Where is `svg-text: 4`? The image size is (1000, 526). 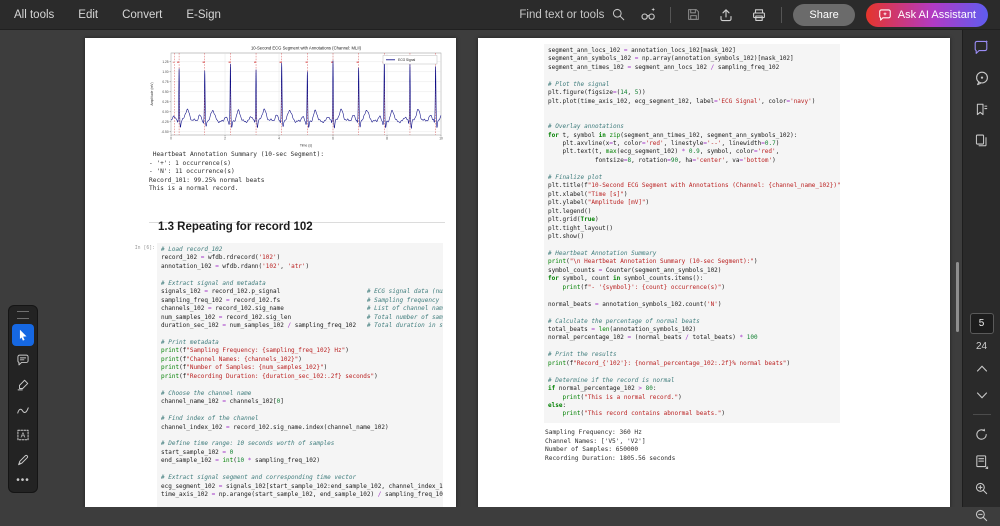
svg-text: 4 is located at coordinates (279, 139).